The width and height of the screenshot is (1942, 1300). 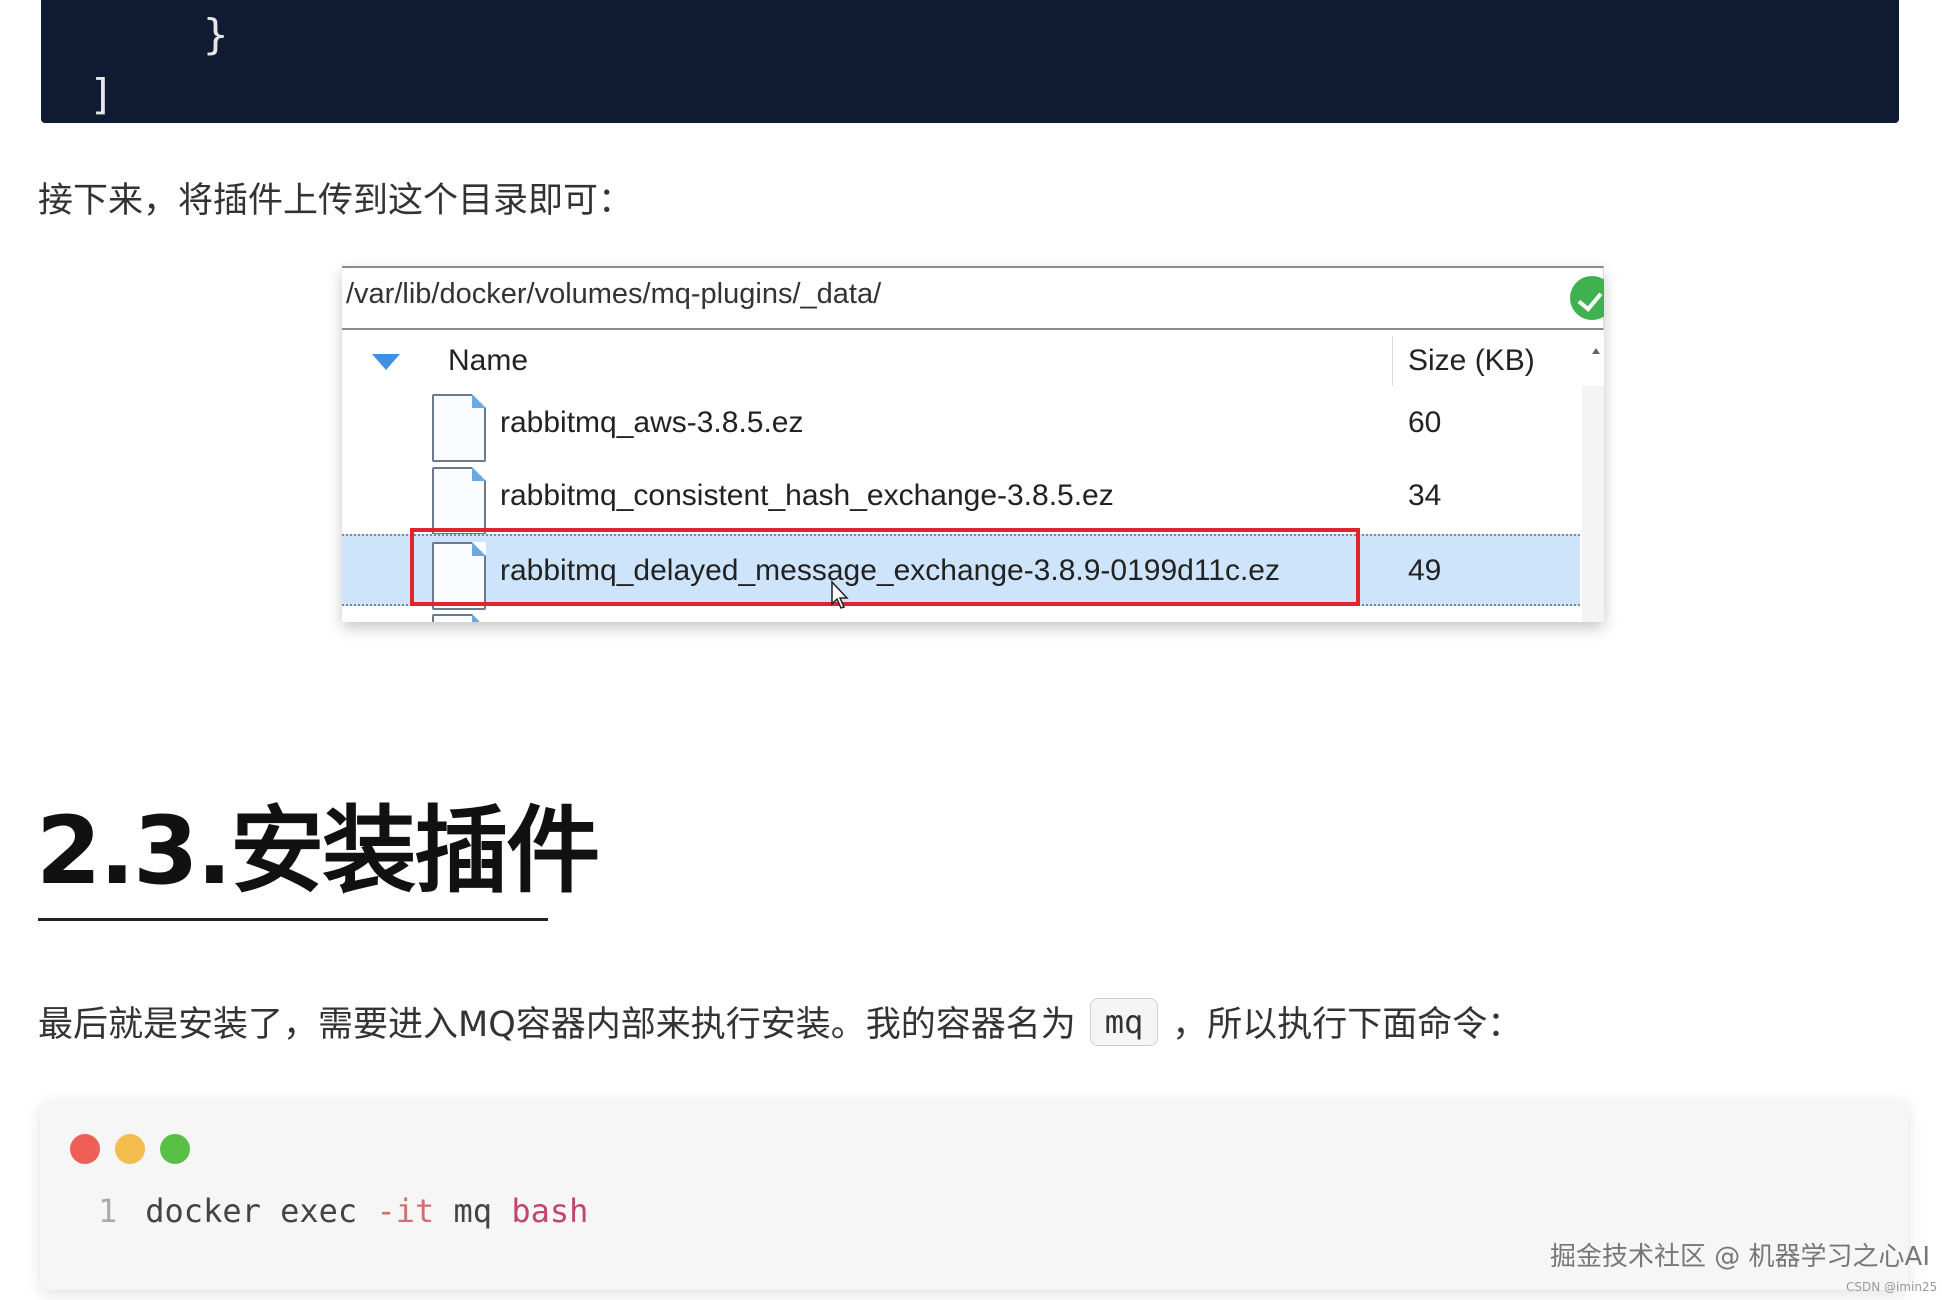 I want to click on line-number: 1, so click(x=108, y=1211).